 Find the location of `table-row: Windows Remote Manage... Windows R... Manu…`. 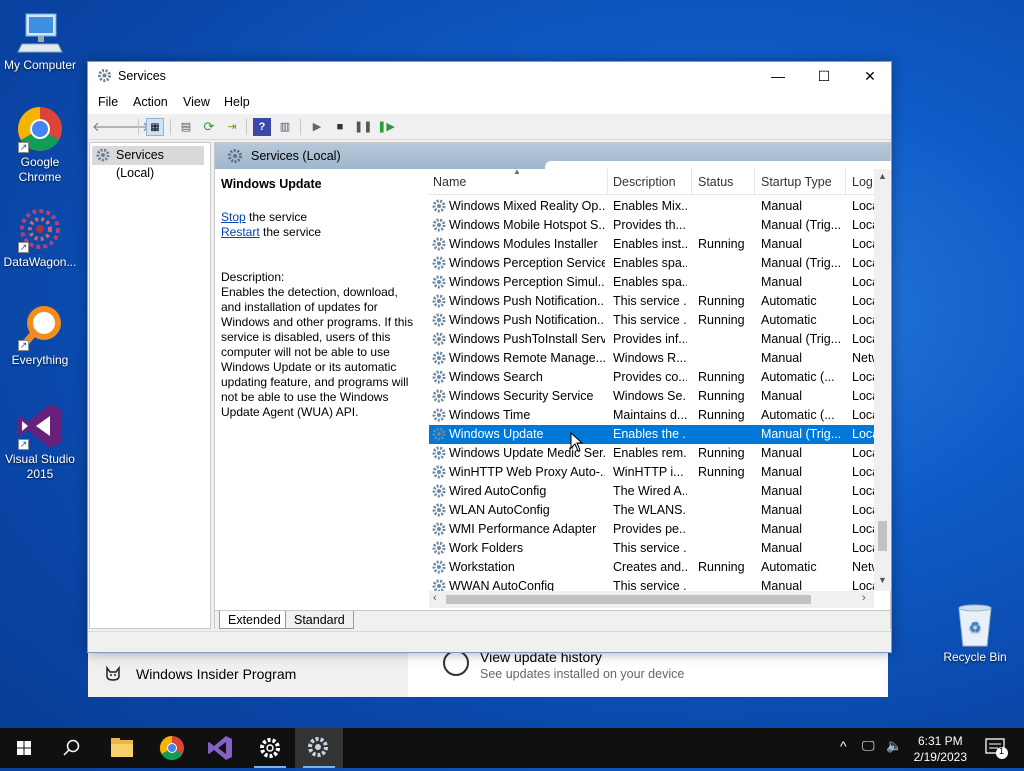

table-row: Windows Remote Manage... Windows R... Manu… is located at coordinates (651, 358).